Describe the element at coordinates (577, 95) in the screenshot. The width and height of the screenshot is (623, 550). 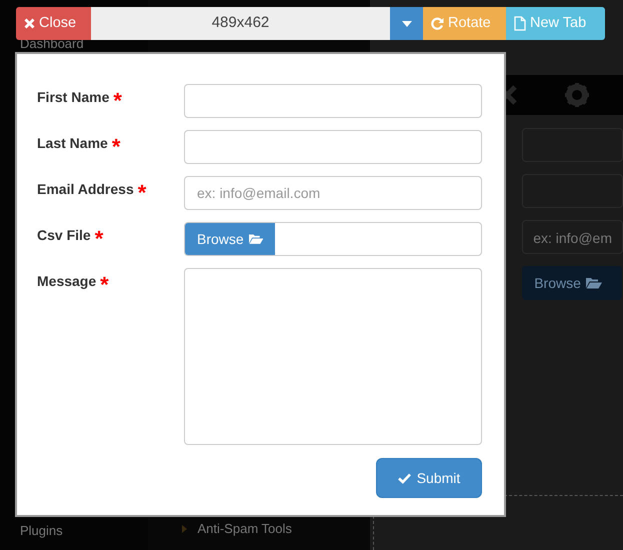
I see `settings-icon` at that location.